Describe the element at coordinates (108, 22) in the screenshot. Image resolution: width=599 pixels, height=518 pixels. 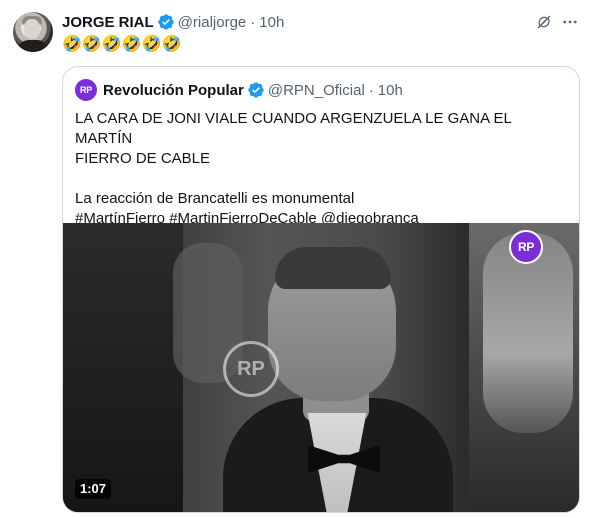
I see `author-name: JORGE RIAL` at that location.